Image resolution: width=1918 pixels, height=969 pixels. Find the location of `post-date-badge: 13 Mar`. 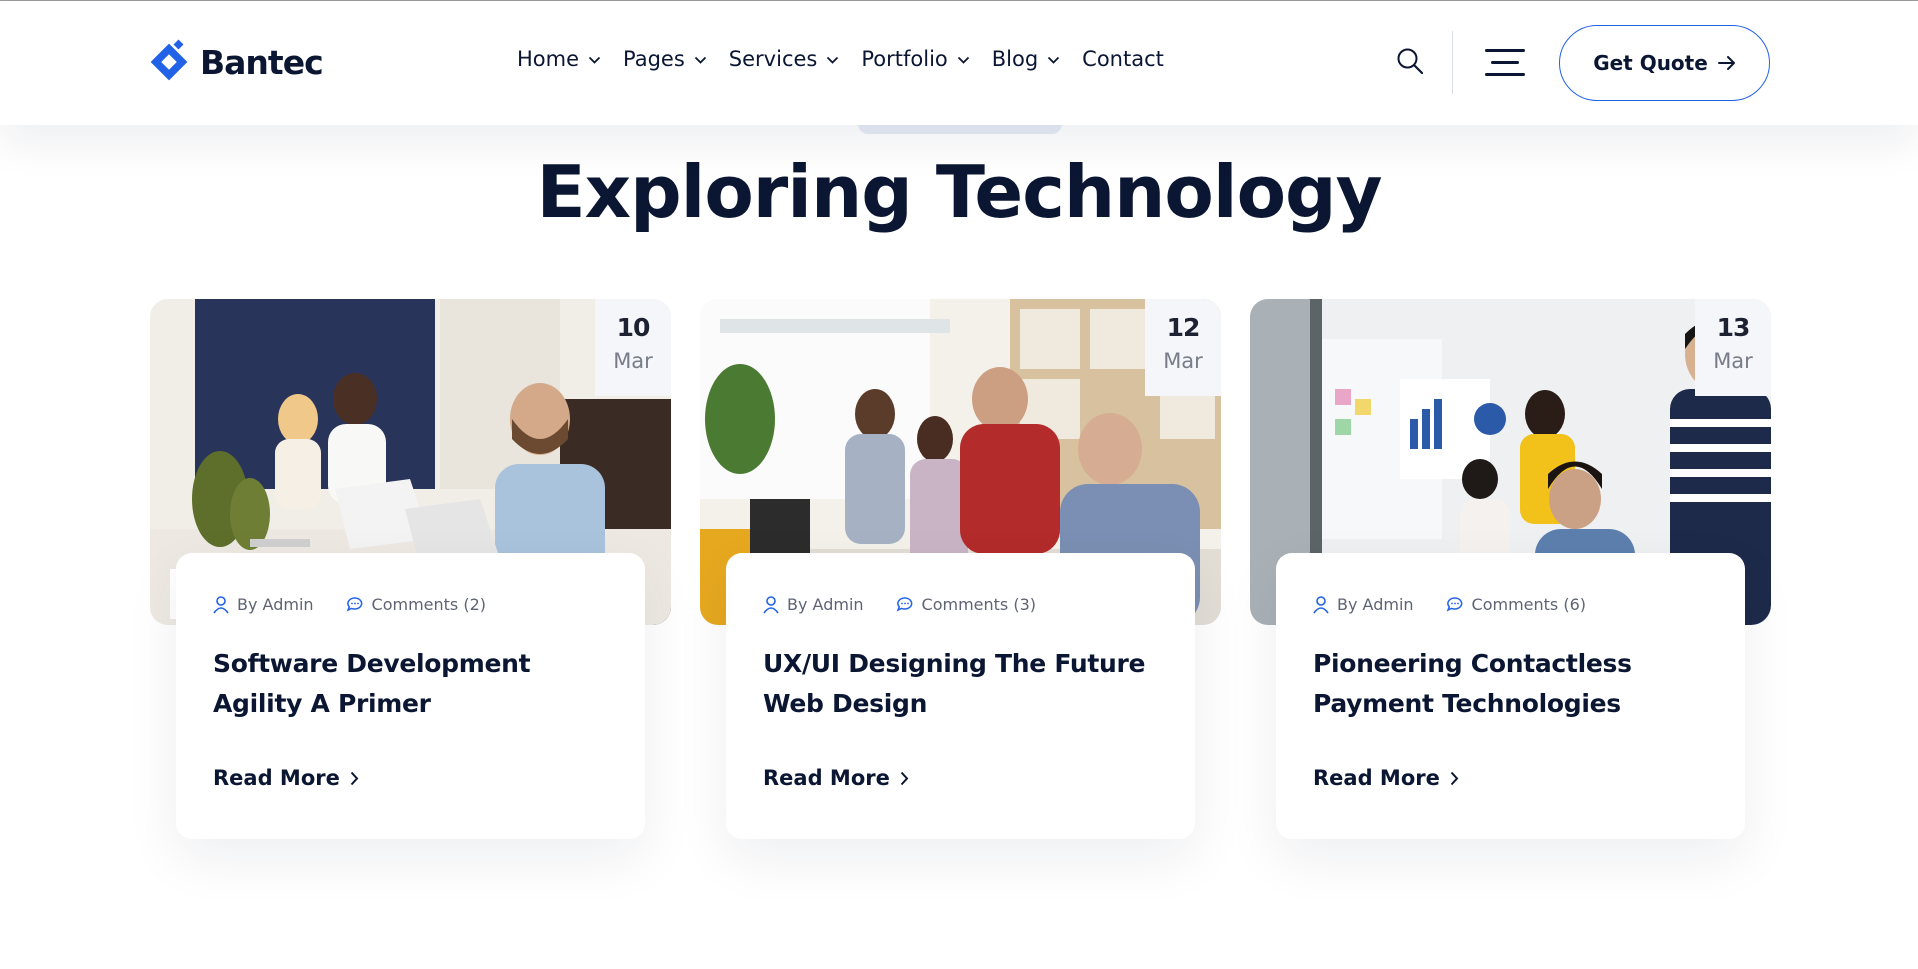

post-date-badge: 13 Mar is located at coordinates (1733, 347).